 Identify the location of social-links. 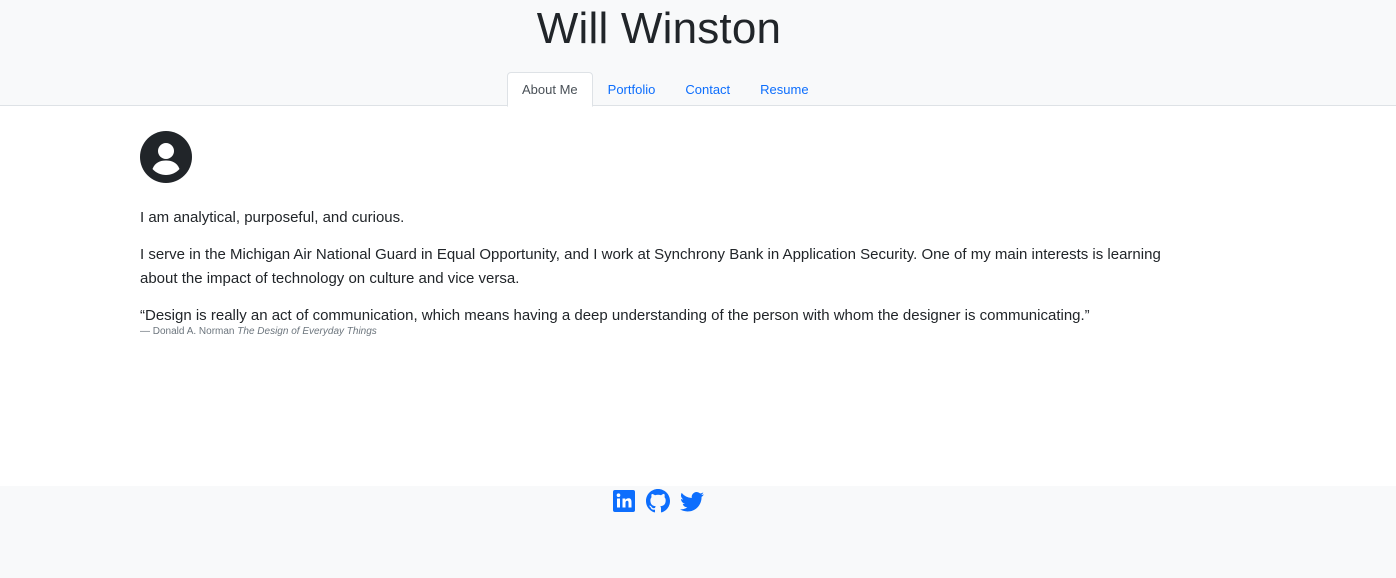
(658, 501).